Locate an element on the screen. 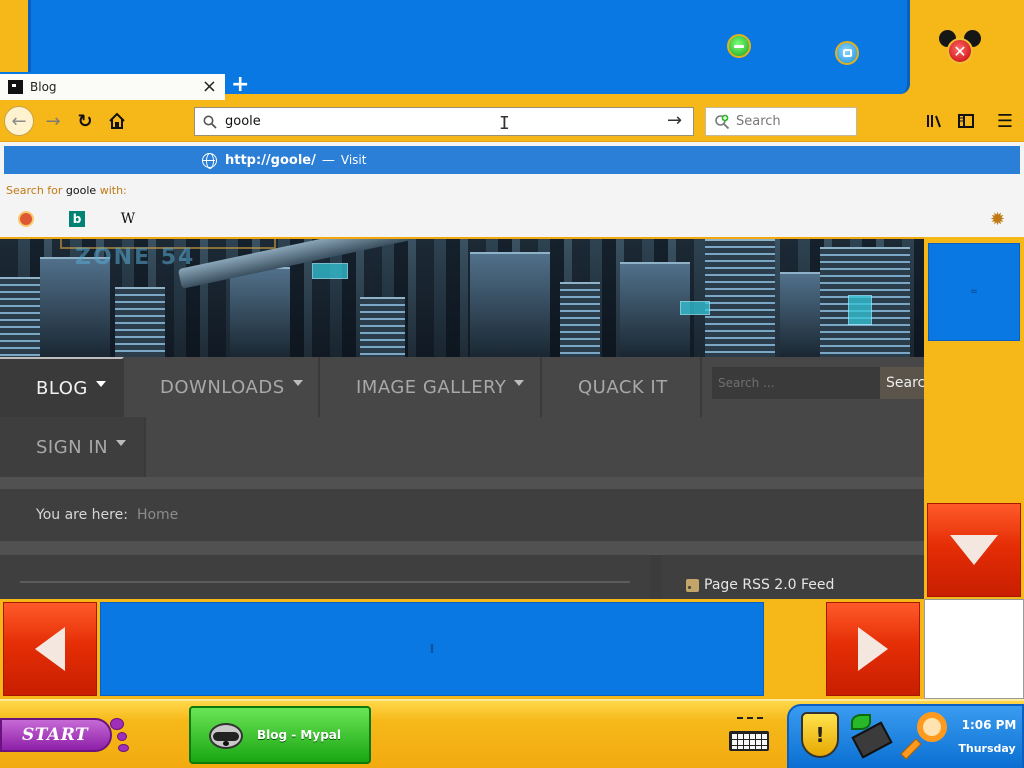 The image size is (1024, 768). url-bar: → is located at coordinates (444, 121).